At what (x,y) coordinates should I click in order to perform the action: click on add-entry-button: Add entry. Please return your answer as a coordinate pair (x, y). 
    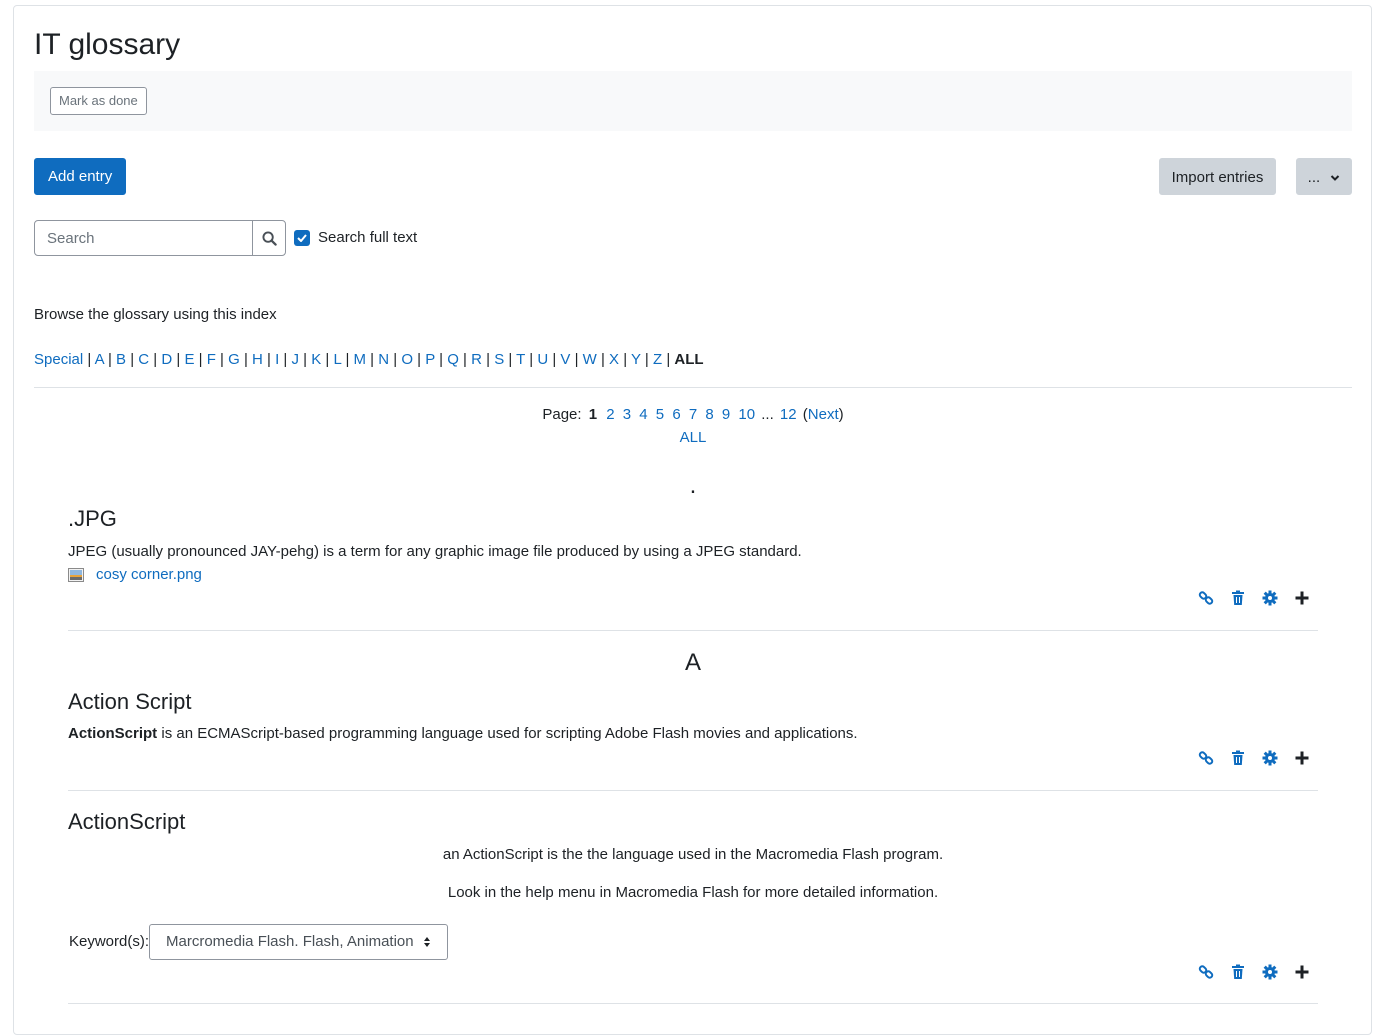
    Looking at the image, I should click on (80, 176).